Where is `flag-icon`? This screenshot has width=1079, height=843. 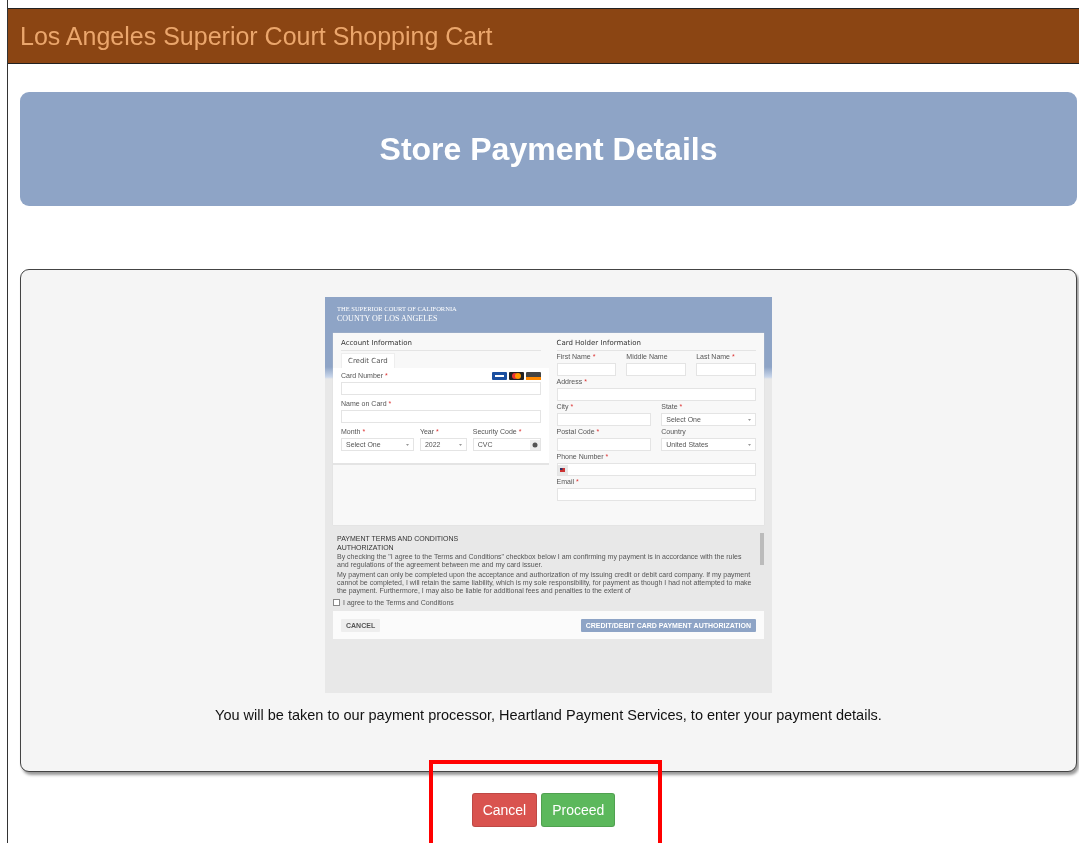 flag-icon is located at coordinates (562, 469).